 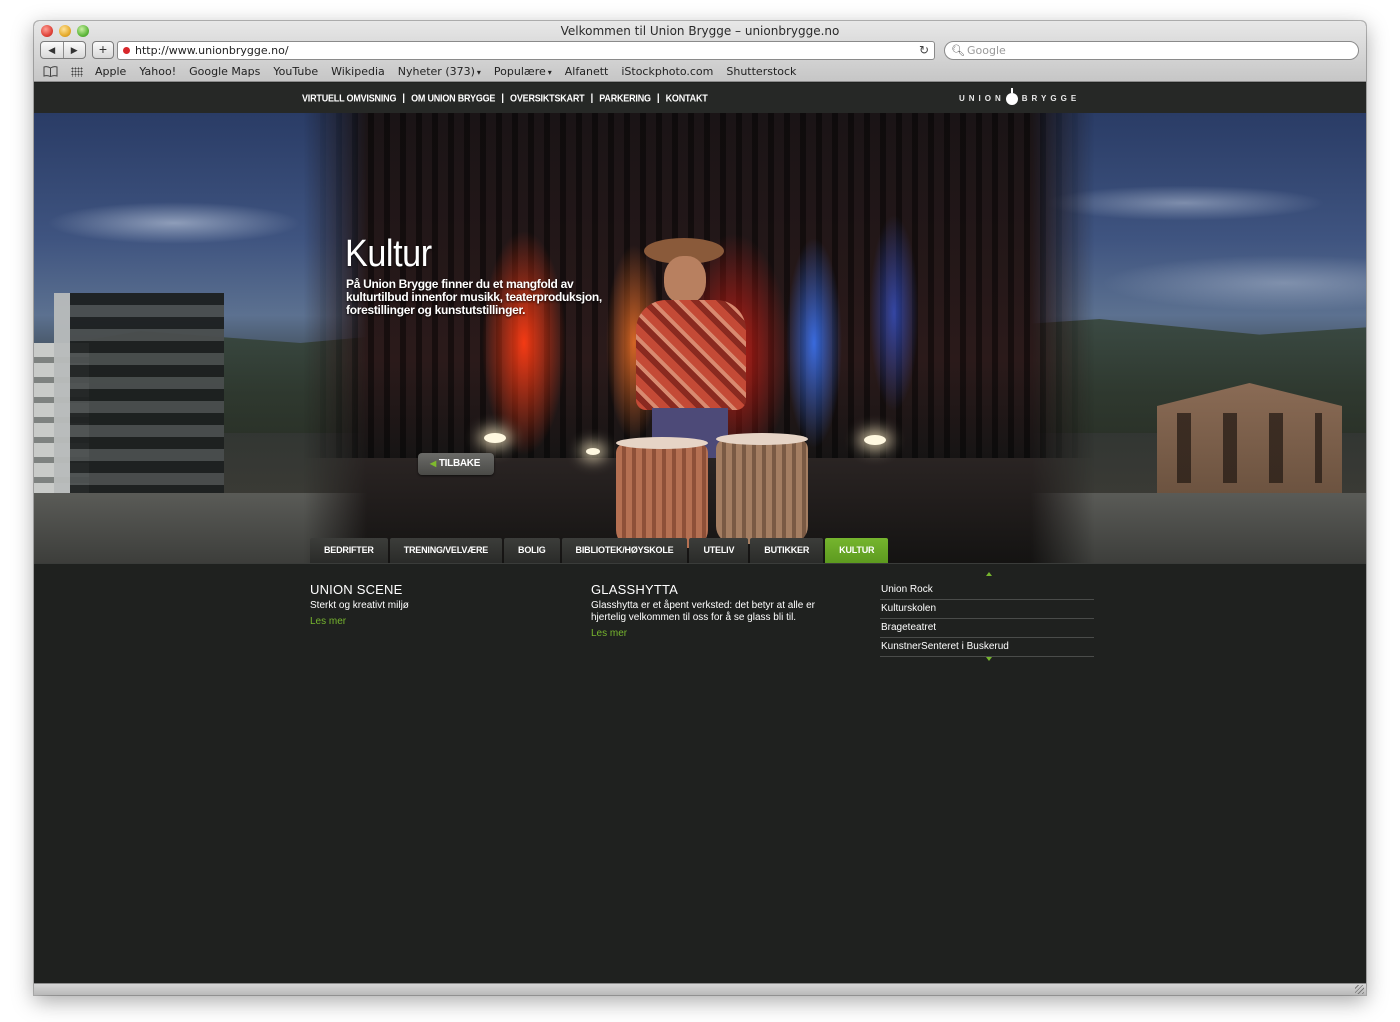 I want to click on bookmark-item: Wikipedia, so click(x=358, y=71).